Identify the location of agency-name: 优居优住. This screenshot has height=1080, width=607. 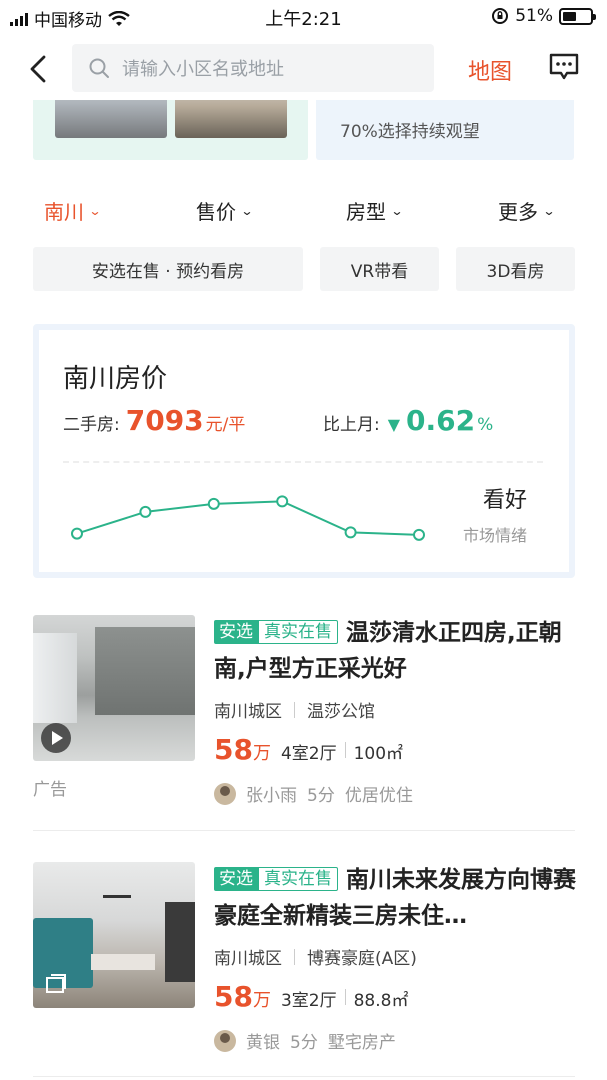
(378, 796).